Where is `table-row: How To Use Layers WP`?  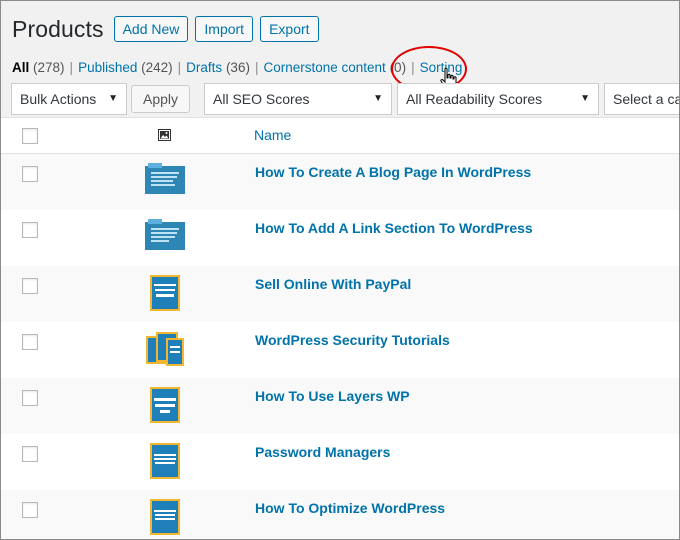 table-row: How To Use Layers WP is located at coordinates (340, 406).